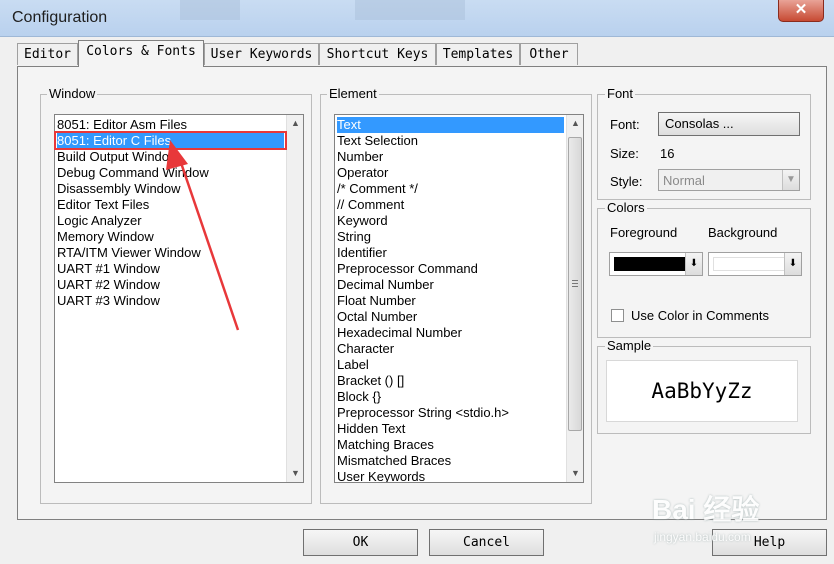 The width and height of the screenshot is (834, 564). I want to click on watermark-sub: jingyan.baidu.com, so click(702, 537).